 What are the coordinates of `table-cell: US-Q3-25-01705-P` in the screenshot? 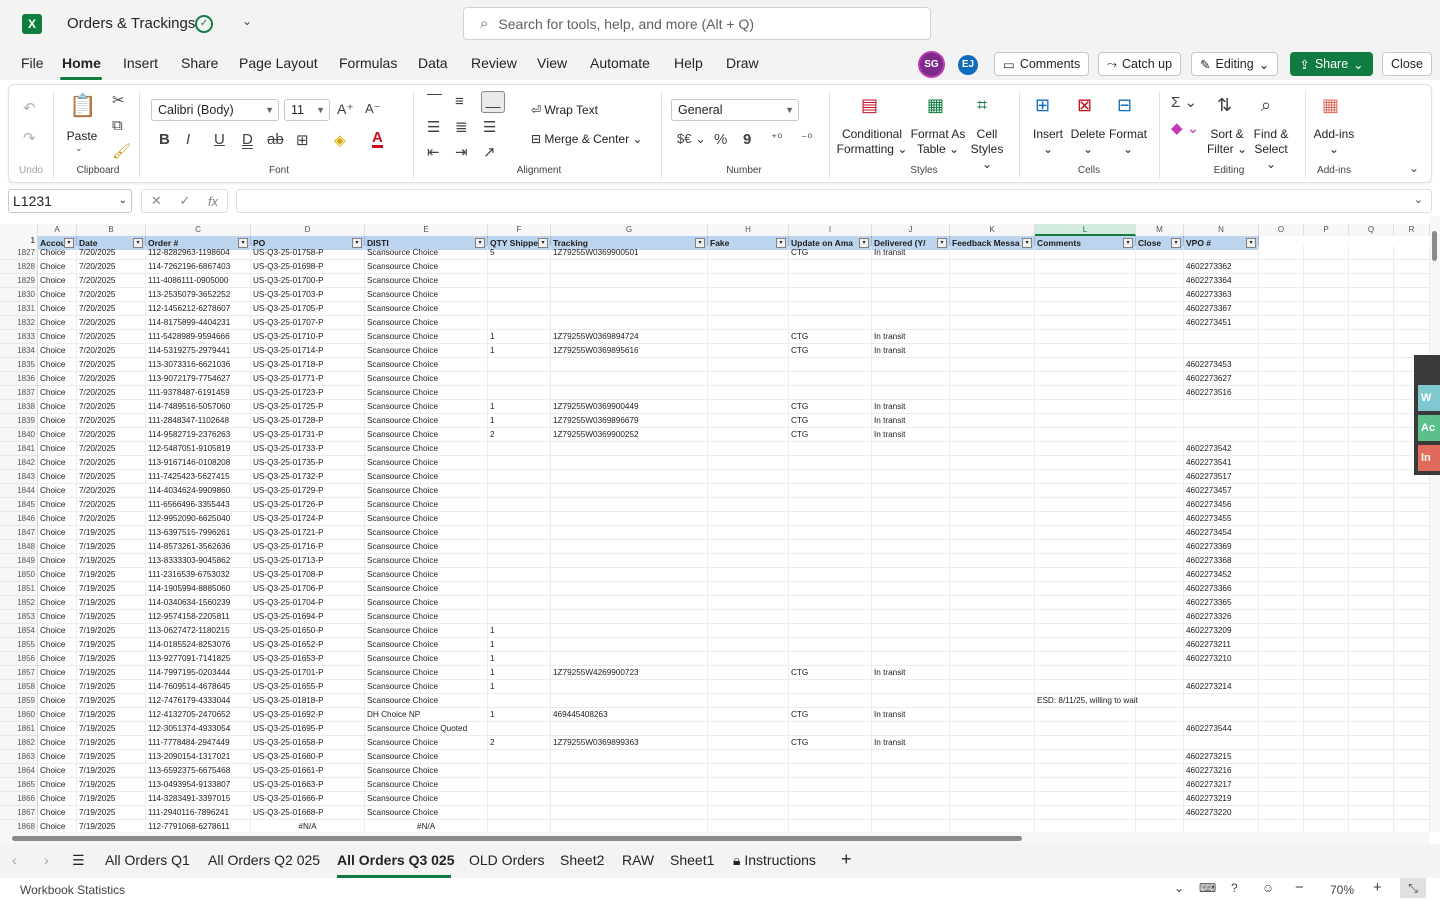 It's located at (308, 309).